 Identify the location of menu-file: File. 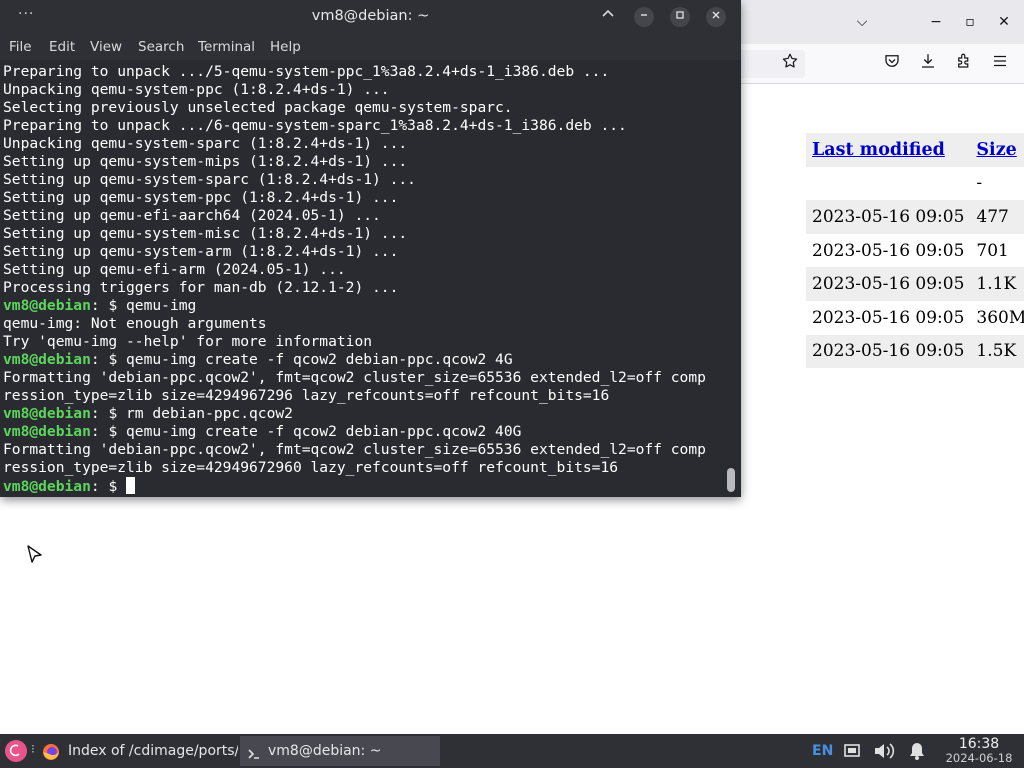
(20, 47).